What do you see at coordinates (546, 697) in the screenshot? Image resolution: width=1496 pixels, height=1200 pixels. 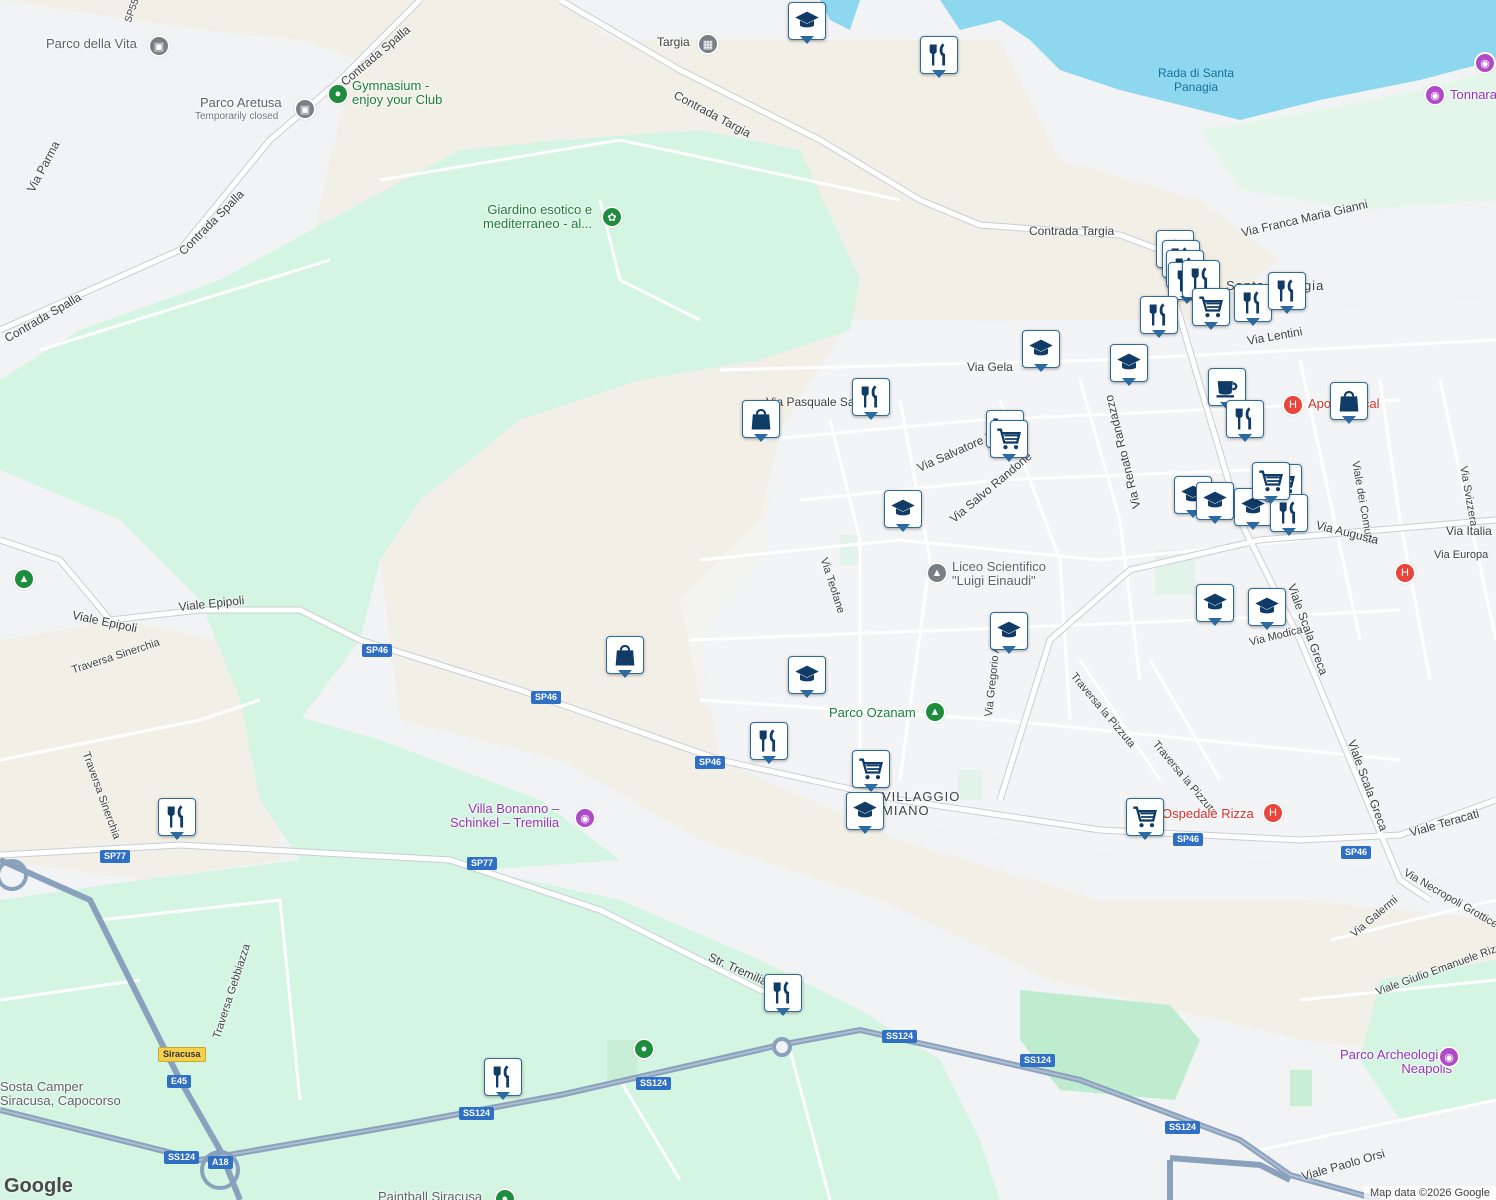 I see `shield-sp46-b: SP46` at bounding box center [546, 697].